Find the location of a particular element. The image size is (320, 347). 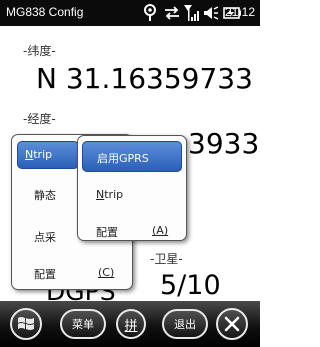

close-button is located at coordinates (232, 324).